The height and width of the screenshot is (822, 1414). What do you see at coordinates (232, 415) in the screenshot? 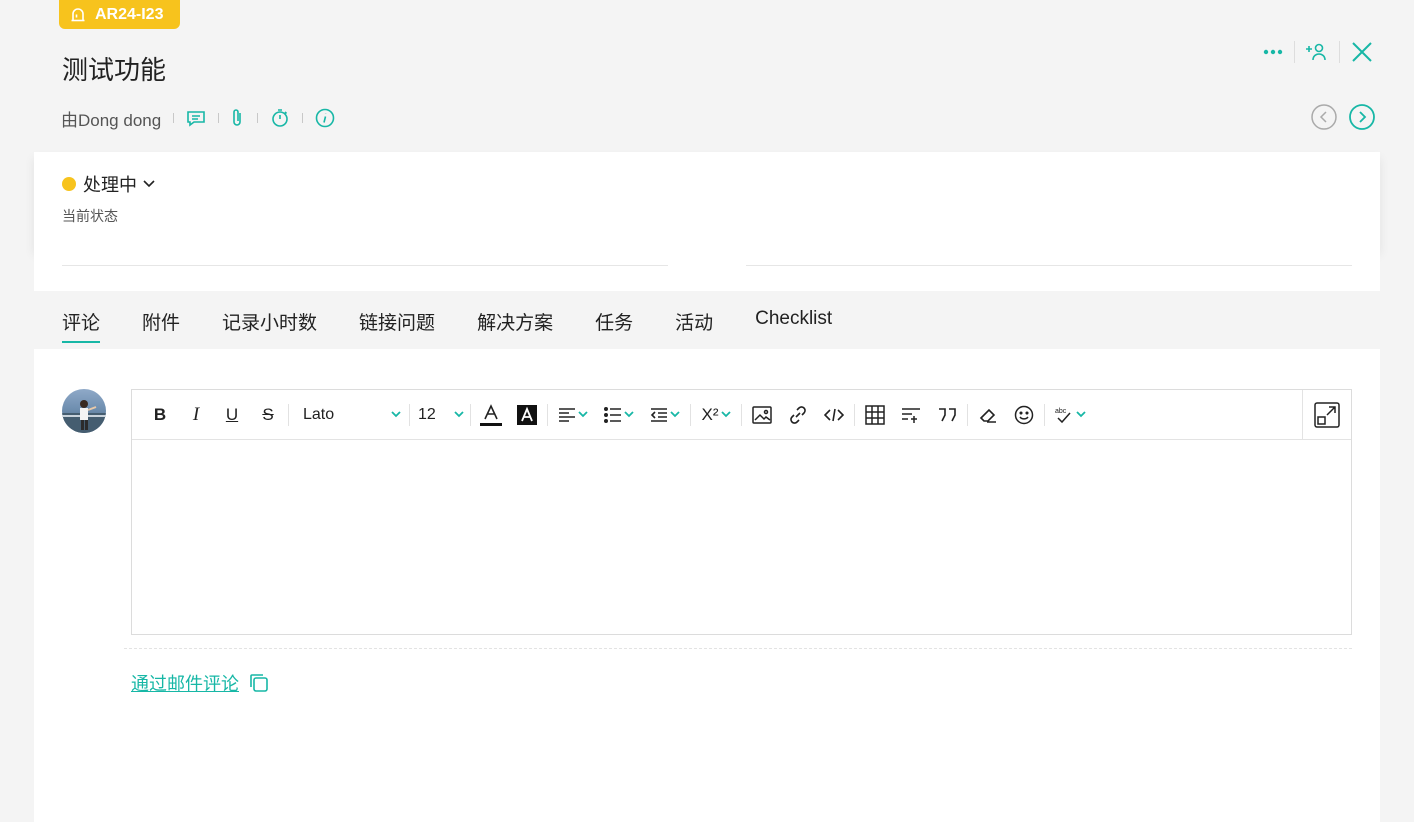
I see `underline-button: U` at bounding box center [232, 415].